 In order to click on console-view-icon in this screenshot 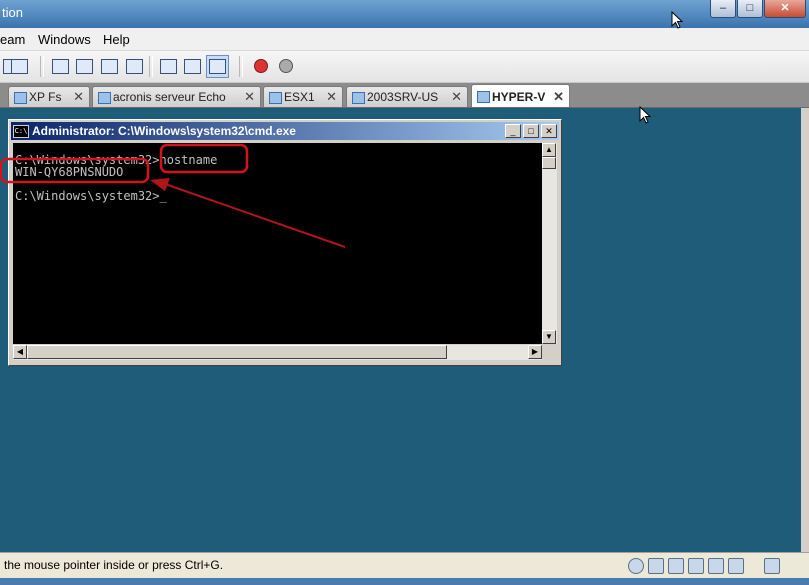, I will do `click(134, 66)`.